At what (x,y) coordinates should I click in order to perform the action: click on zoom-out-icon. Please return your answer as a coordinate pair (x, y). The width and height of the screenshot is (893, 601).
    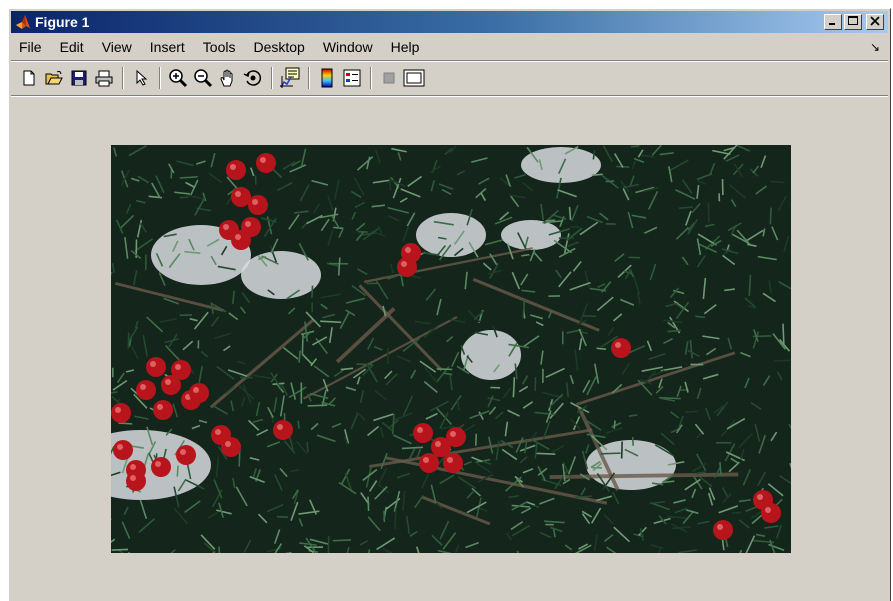
    Looking at the image, I should click on (203, 78).